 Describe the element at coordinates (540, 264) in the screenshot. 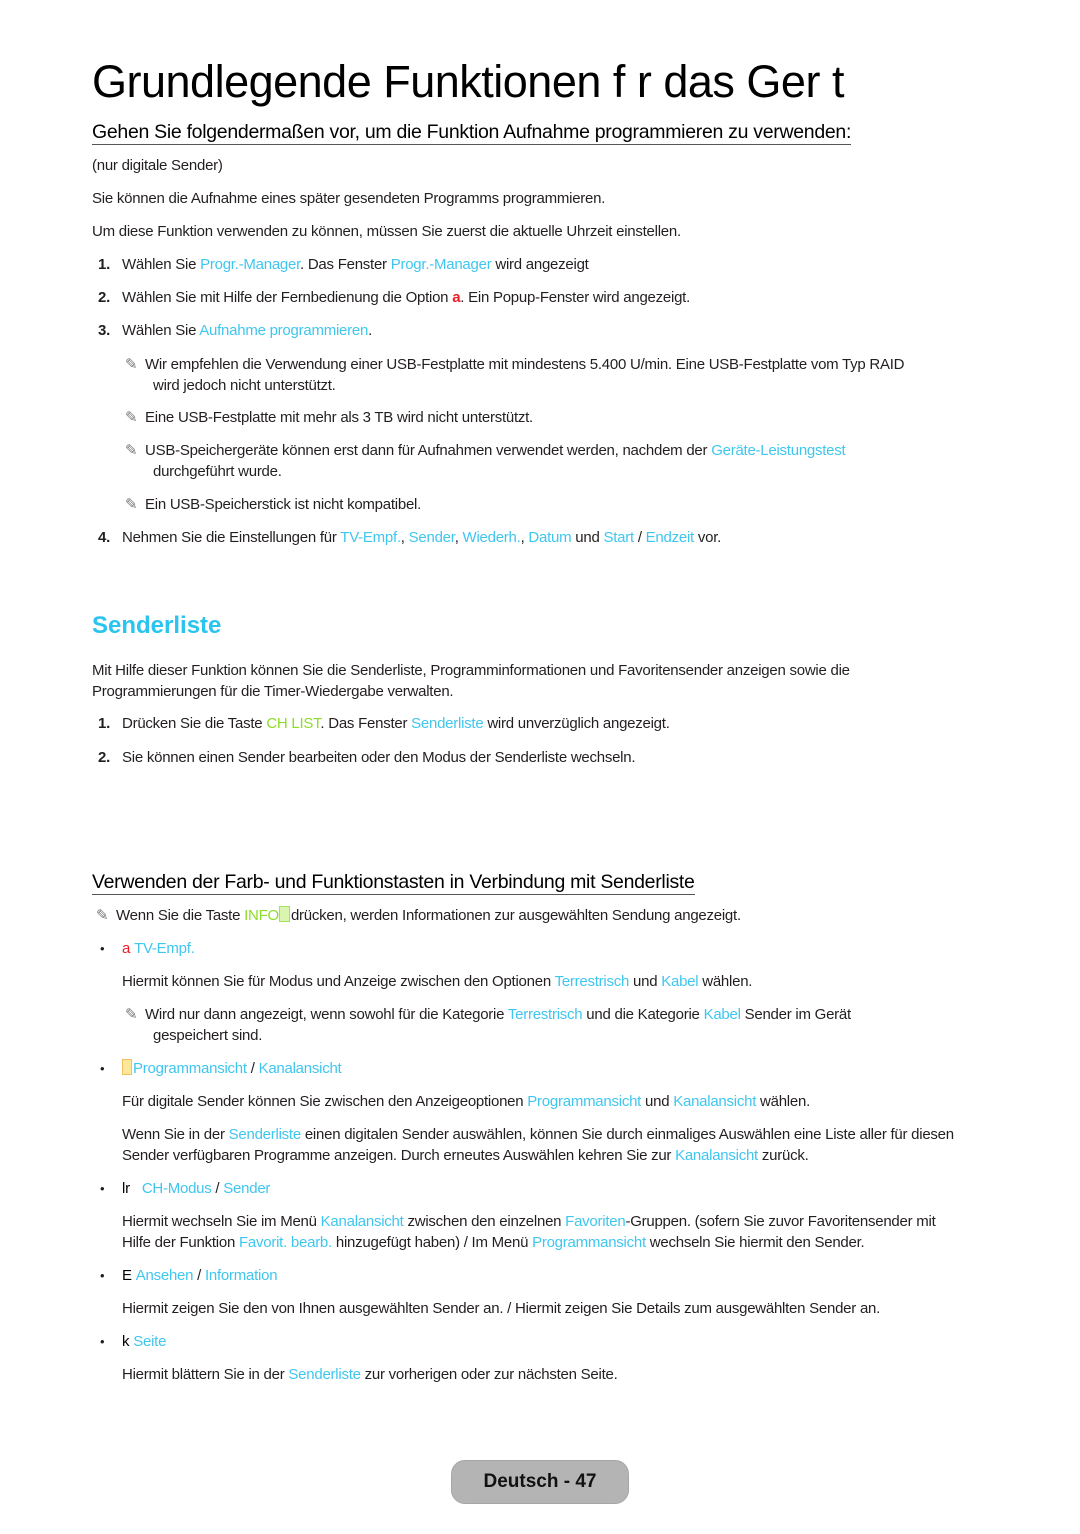

I see `step-text: wird angezeigt` at that location.